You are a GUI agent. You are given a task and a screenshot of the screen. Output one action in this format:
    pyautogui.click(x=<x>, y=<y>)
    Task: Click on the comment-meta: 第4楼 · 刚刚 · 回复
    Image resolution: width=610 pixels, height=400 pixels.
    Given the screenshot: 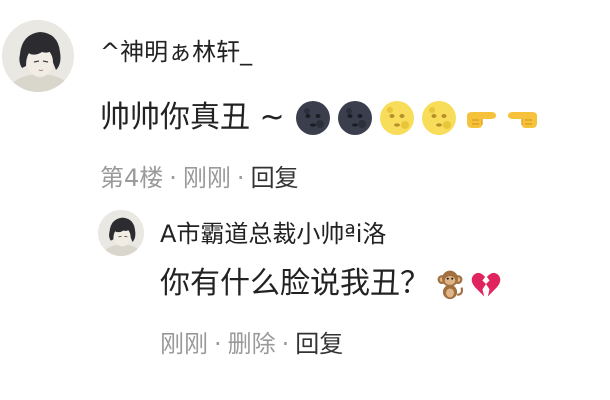 What is the action you would take?
    pyautogui.click(x=199, y=178)
    